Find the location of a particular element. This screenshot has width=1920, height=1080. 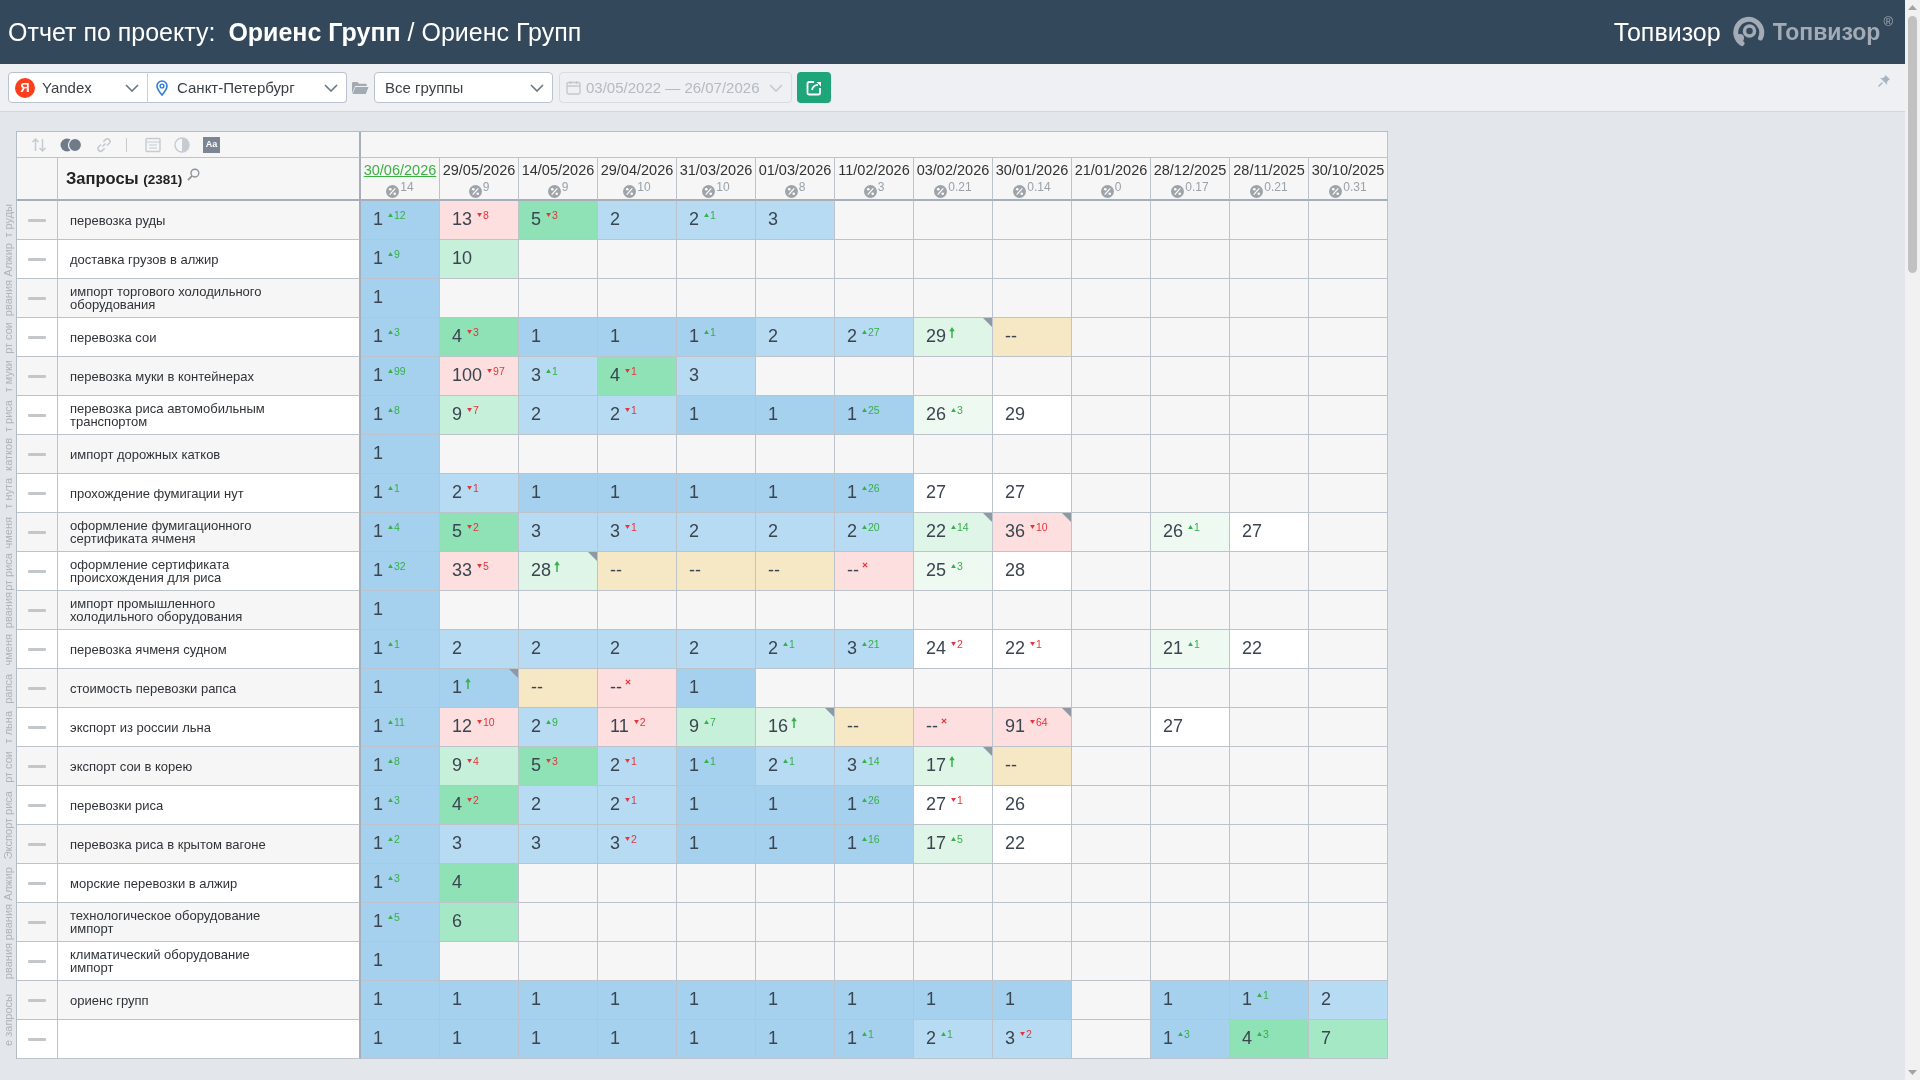

date-header: 03/02/2026 is located at coordinates (953, 170).